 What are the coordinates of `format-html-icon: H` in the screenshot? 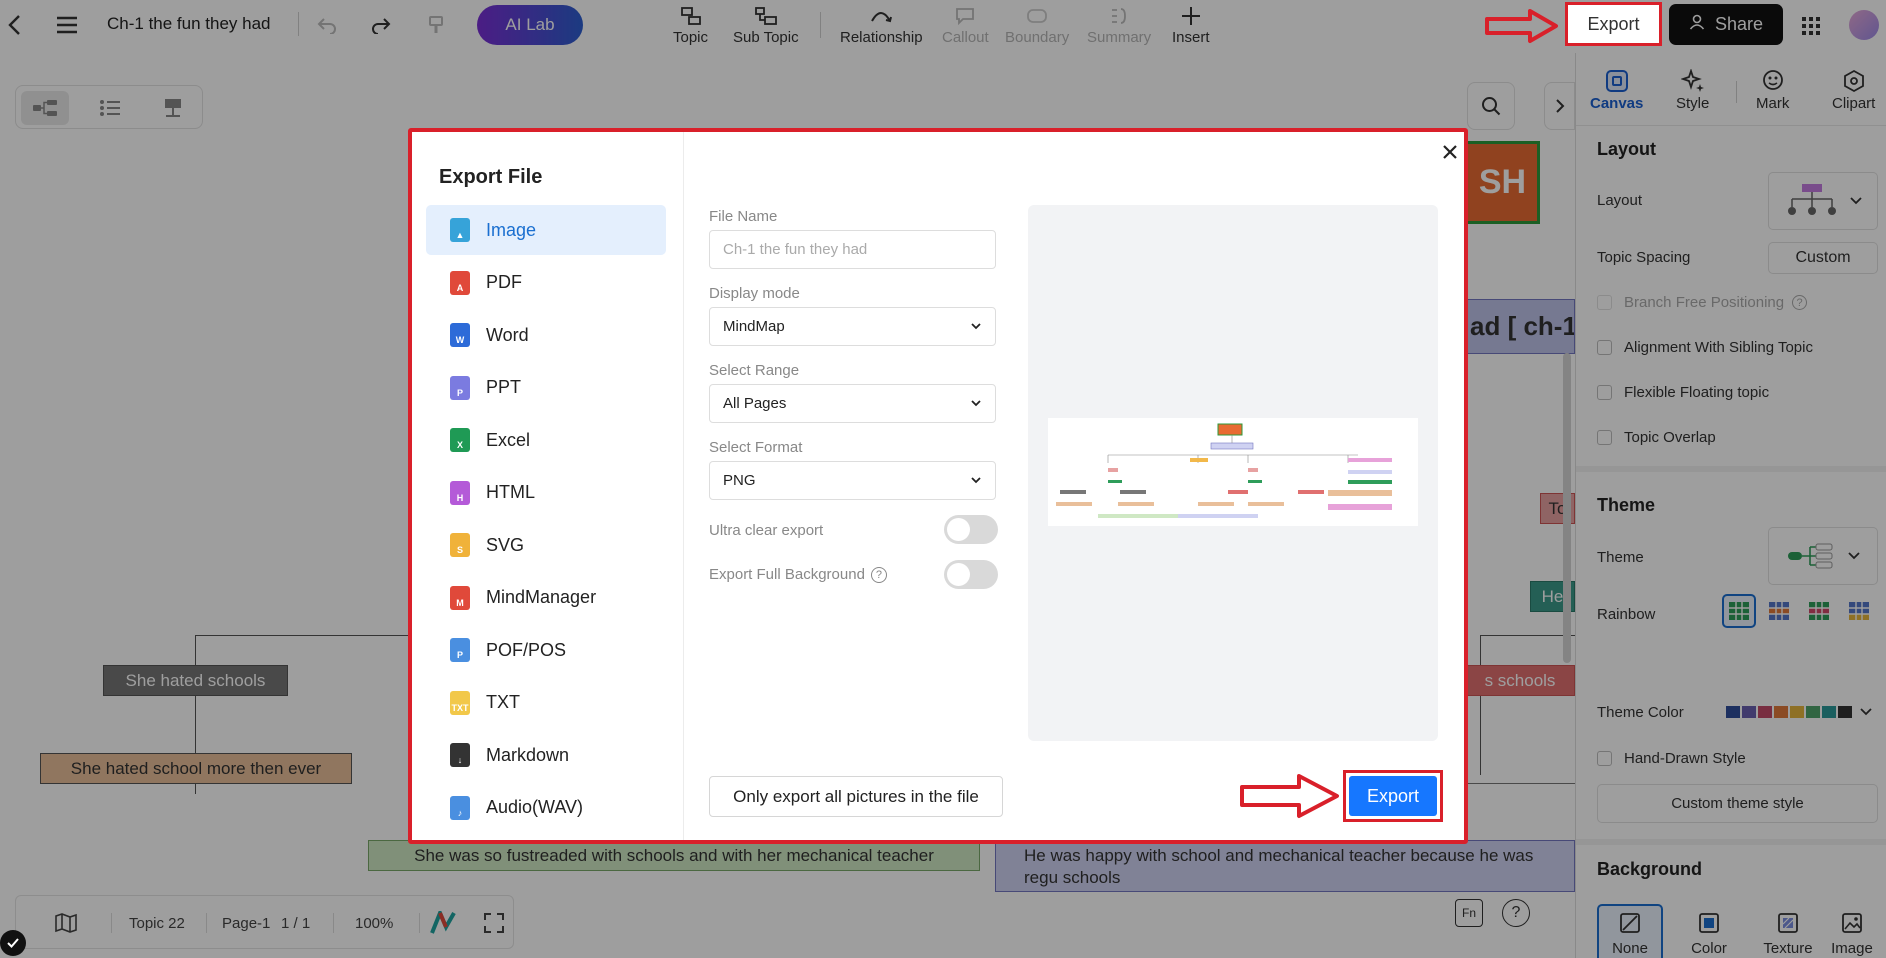 It's located at (460, 492).